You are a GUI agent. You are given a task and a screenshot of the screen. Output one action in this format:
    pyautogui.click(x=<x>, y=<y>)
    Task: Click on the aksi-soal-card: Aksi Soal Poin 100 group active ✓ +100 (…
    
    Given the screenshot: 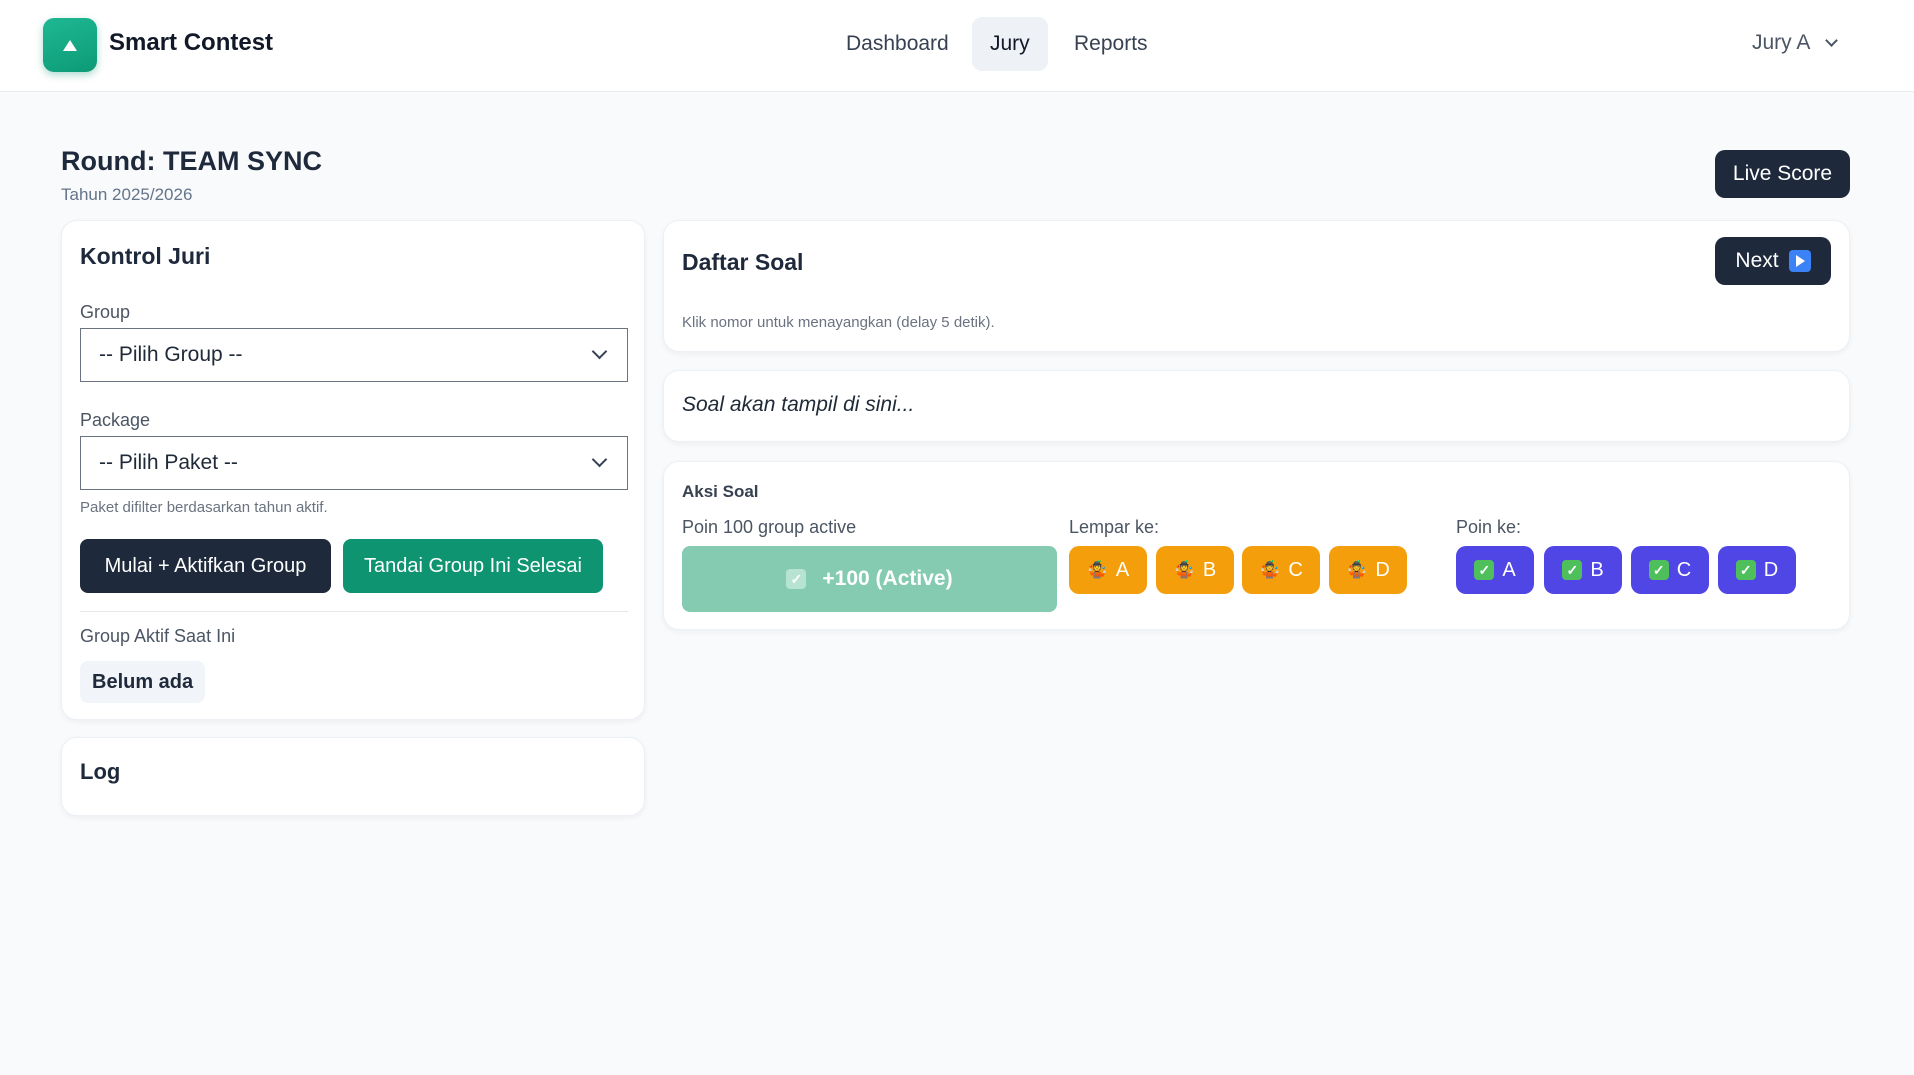 What is the action you would take?
    pyautogui.click(x=1256, y=545)
    